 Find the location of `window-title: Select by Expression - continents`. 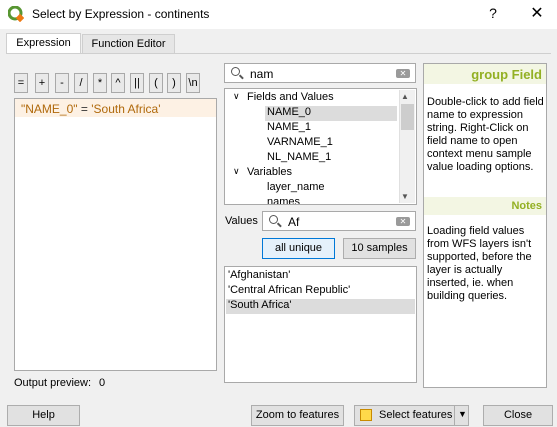

window-title: Select by Expression - continents is located at coordinates (121, 14).